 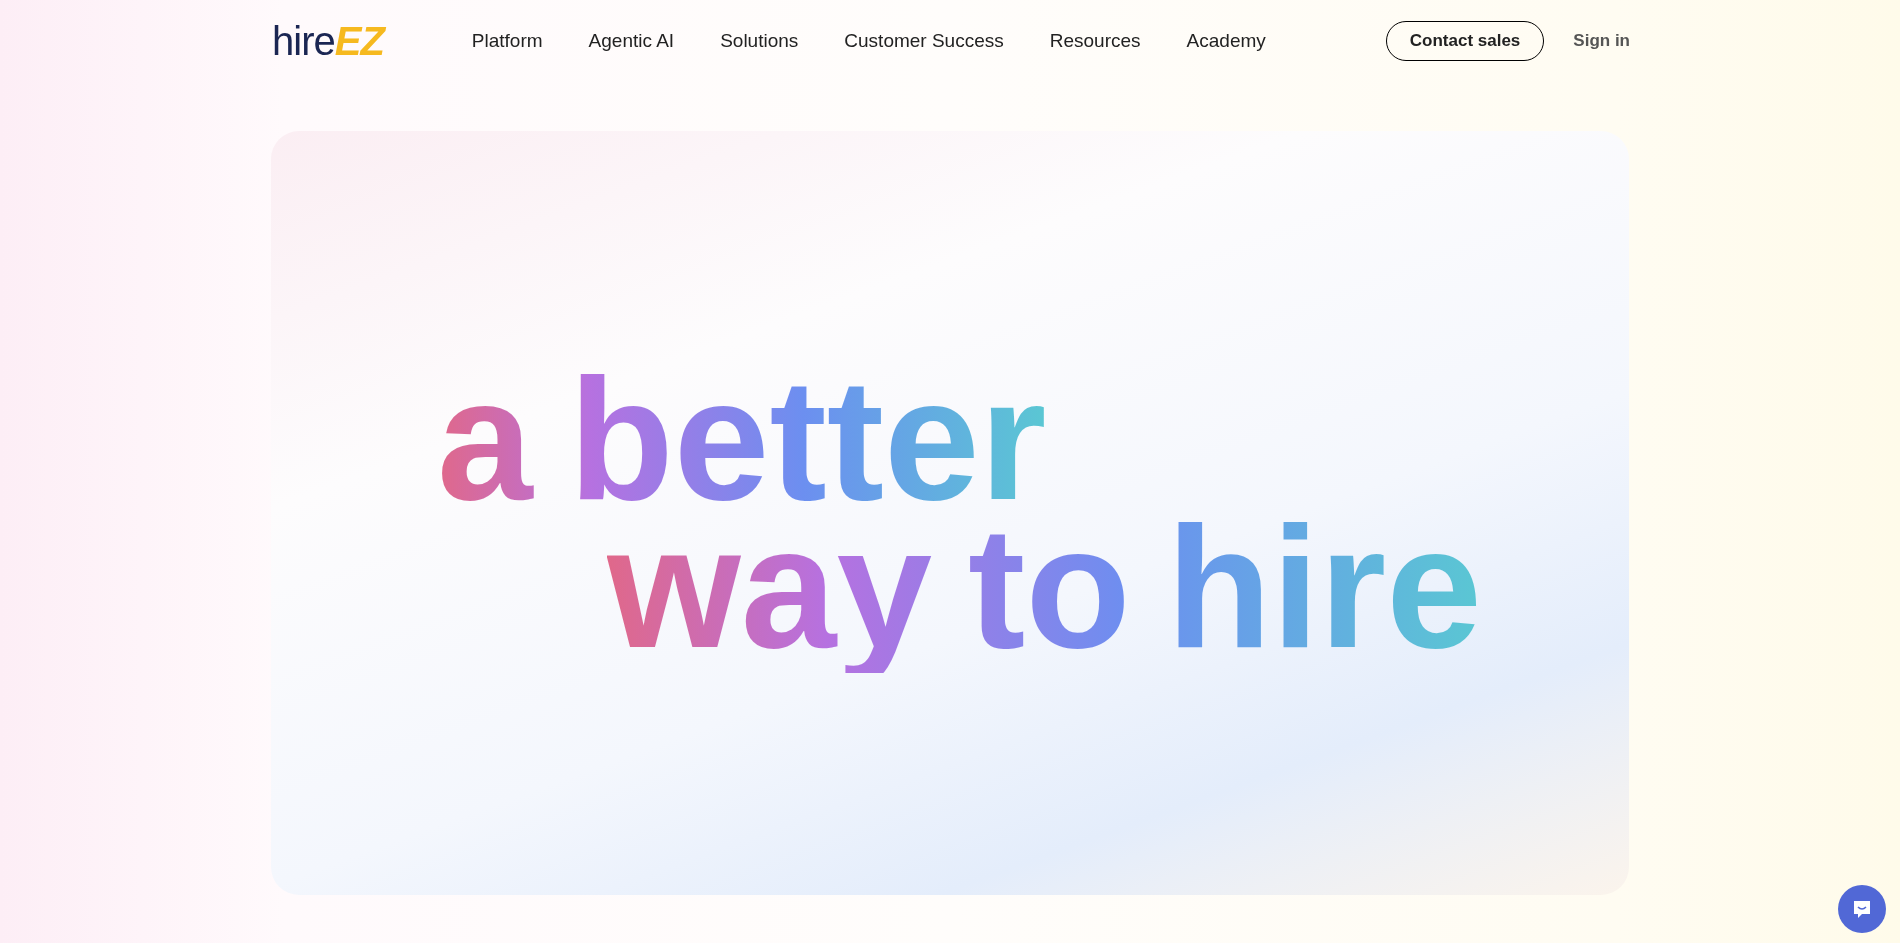 I want to click on logo: hireEZ, so click(x=328, y=41).